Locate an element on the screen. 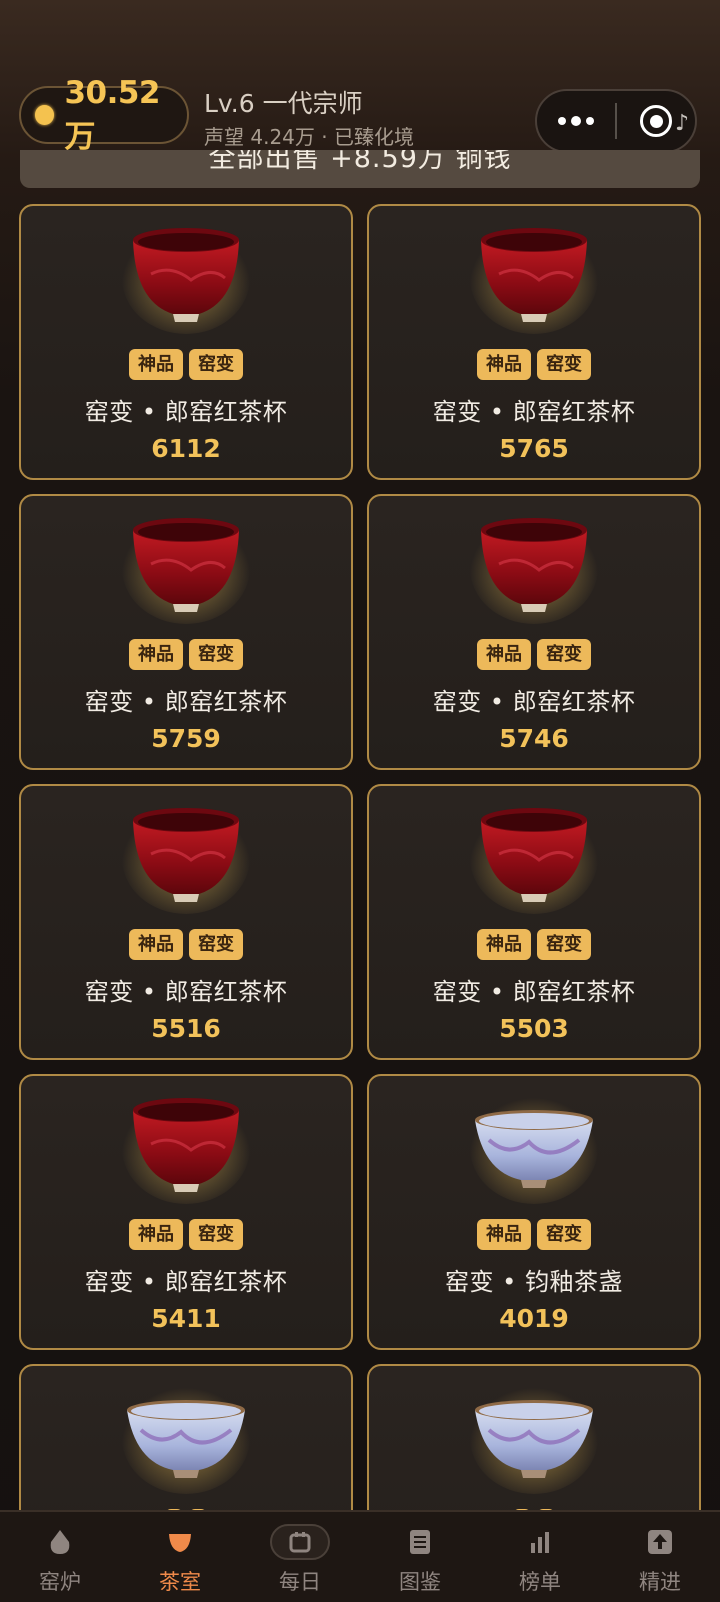 This screenshot has height=1602, width=720. nav-item-0: 窑炉 is located at coordinates (60, 1557).